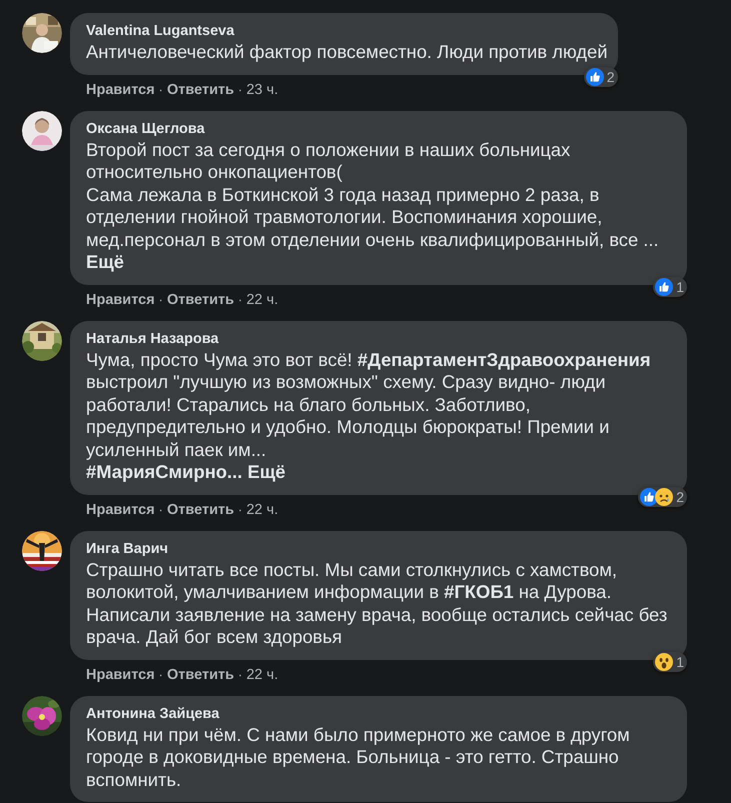  I want to click on surprised-face-icon, so click(664, 661).